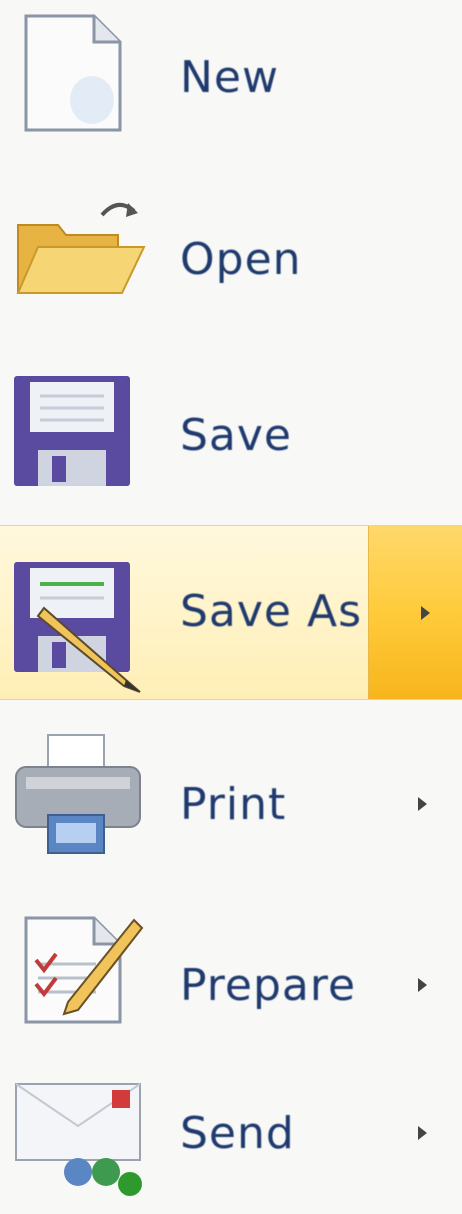 Image resolution: width=462 pixels, height=1214 pixels. I want to click on menu-item-send: Send, so click(231, 1135).